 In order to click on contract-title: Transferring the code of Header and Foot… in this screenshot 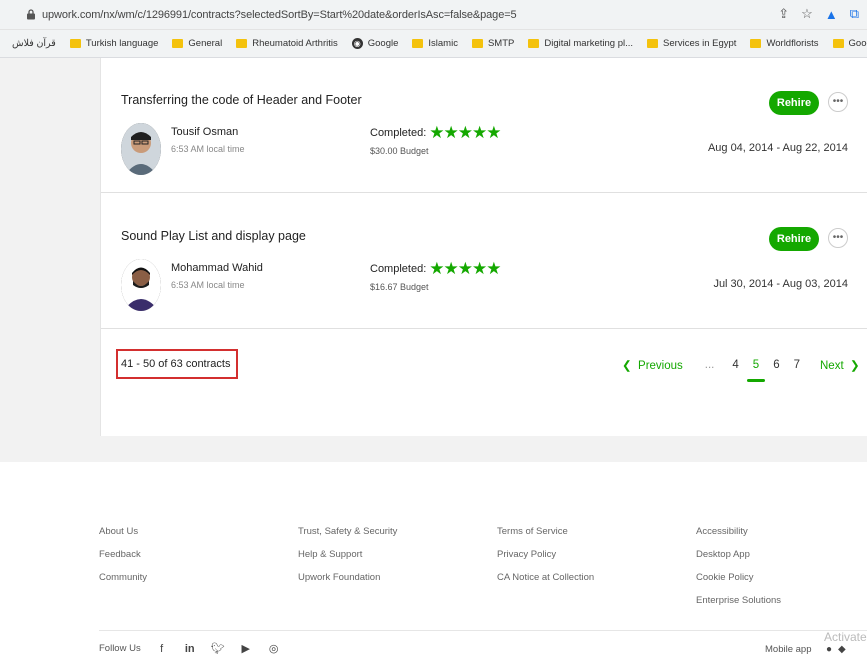, I will do `click(241, 100)`.